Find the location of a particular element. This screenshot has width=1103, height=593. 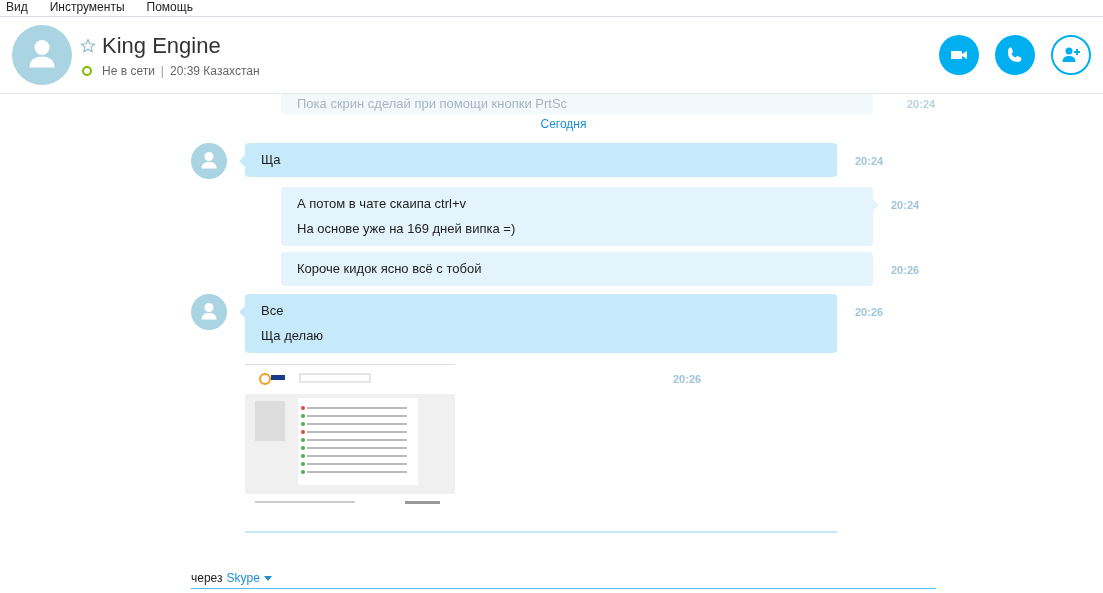

add-contact-button is located at coordinates (1071, 55).